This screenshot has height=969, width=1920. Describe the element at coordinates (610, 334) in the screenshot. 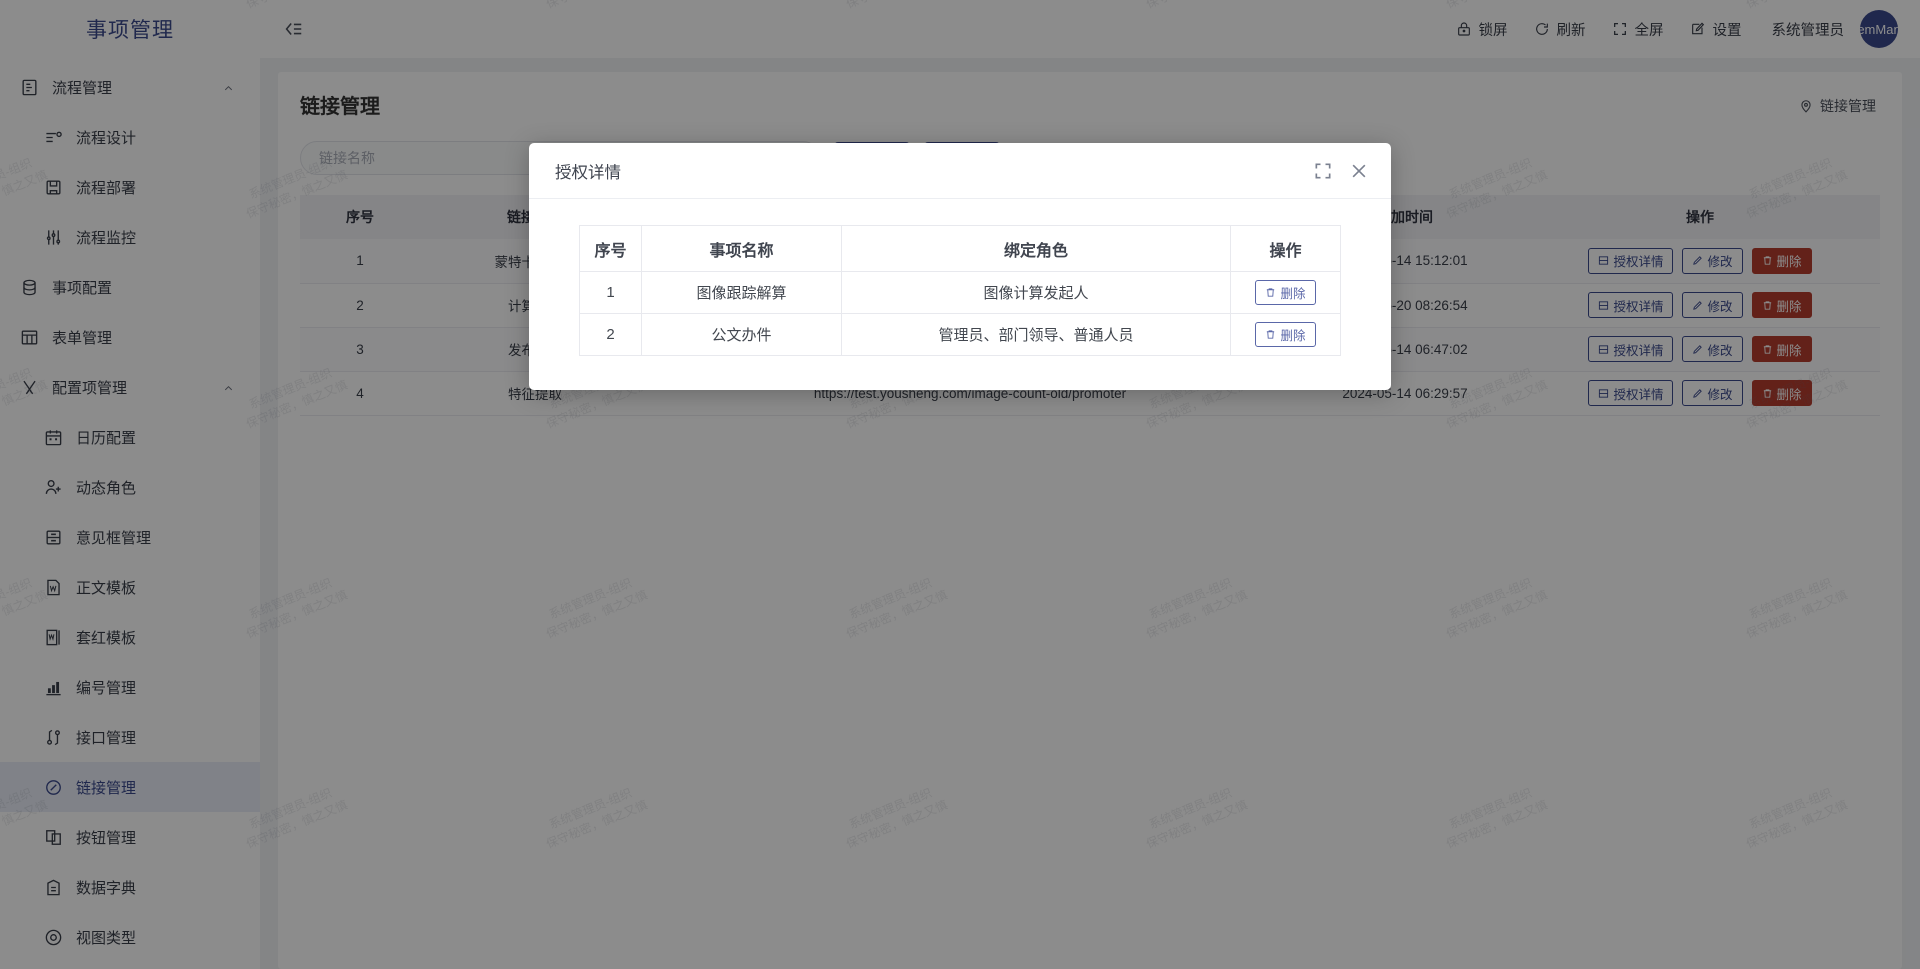

I see `modal-cell-index: 2` at that location.